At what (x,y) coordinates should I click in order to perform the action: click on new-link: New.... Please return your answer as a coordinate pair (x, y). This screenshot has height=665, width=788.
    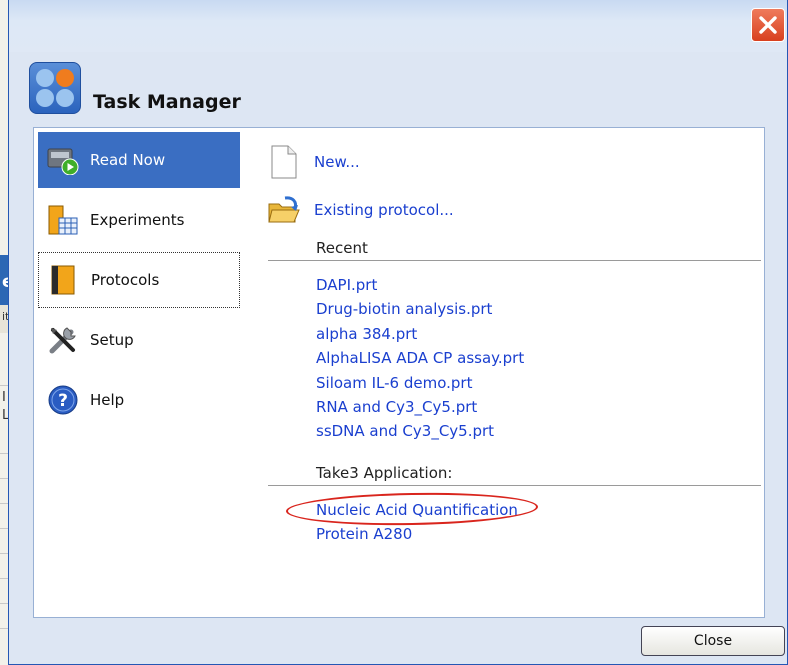
    Looking at the image, I should click on (337, 162).